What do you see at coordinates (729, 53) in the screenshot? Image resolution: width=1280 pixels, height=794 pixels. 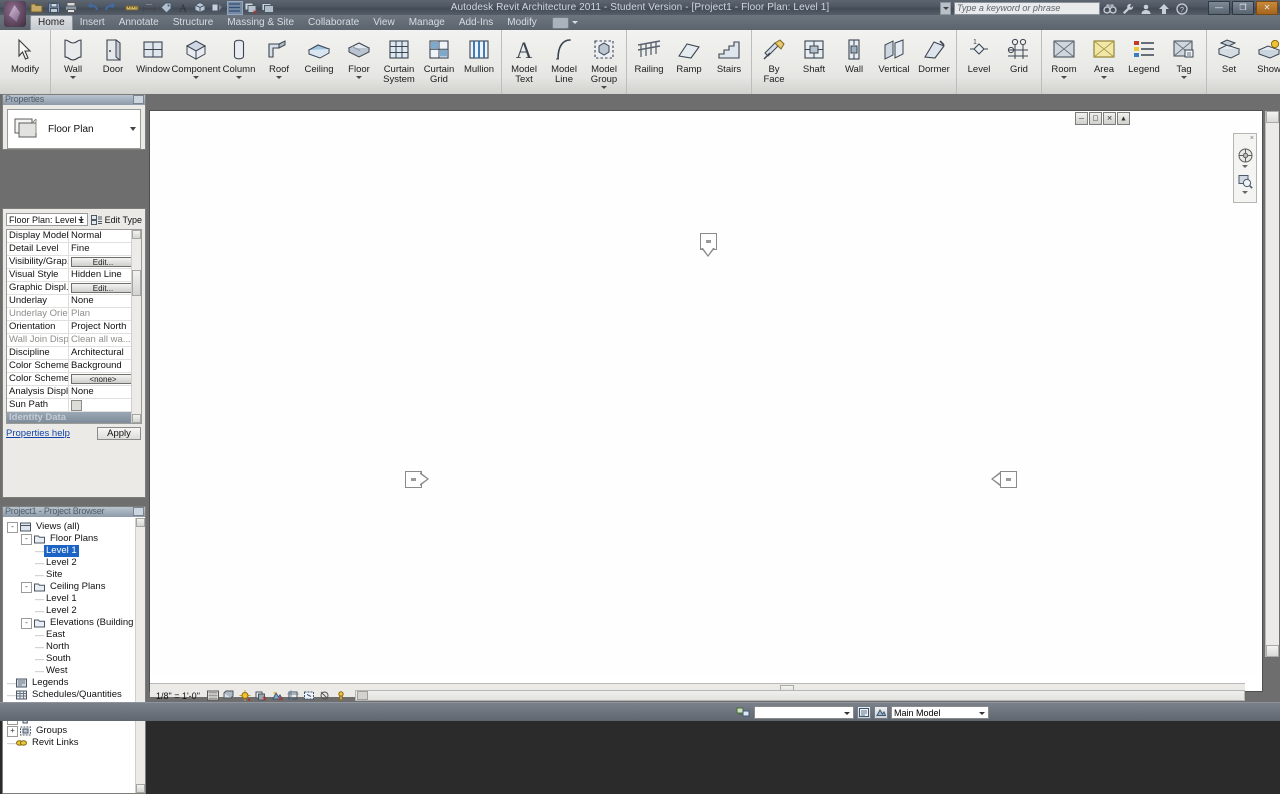 I see `ribbon-button-stairs: Stairs` at bounding box center [729, 53].